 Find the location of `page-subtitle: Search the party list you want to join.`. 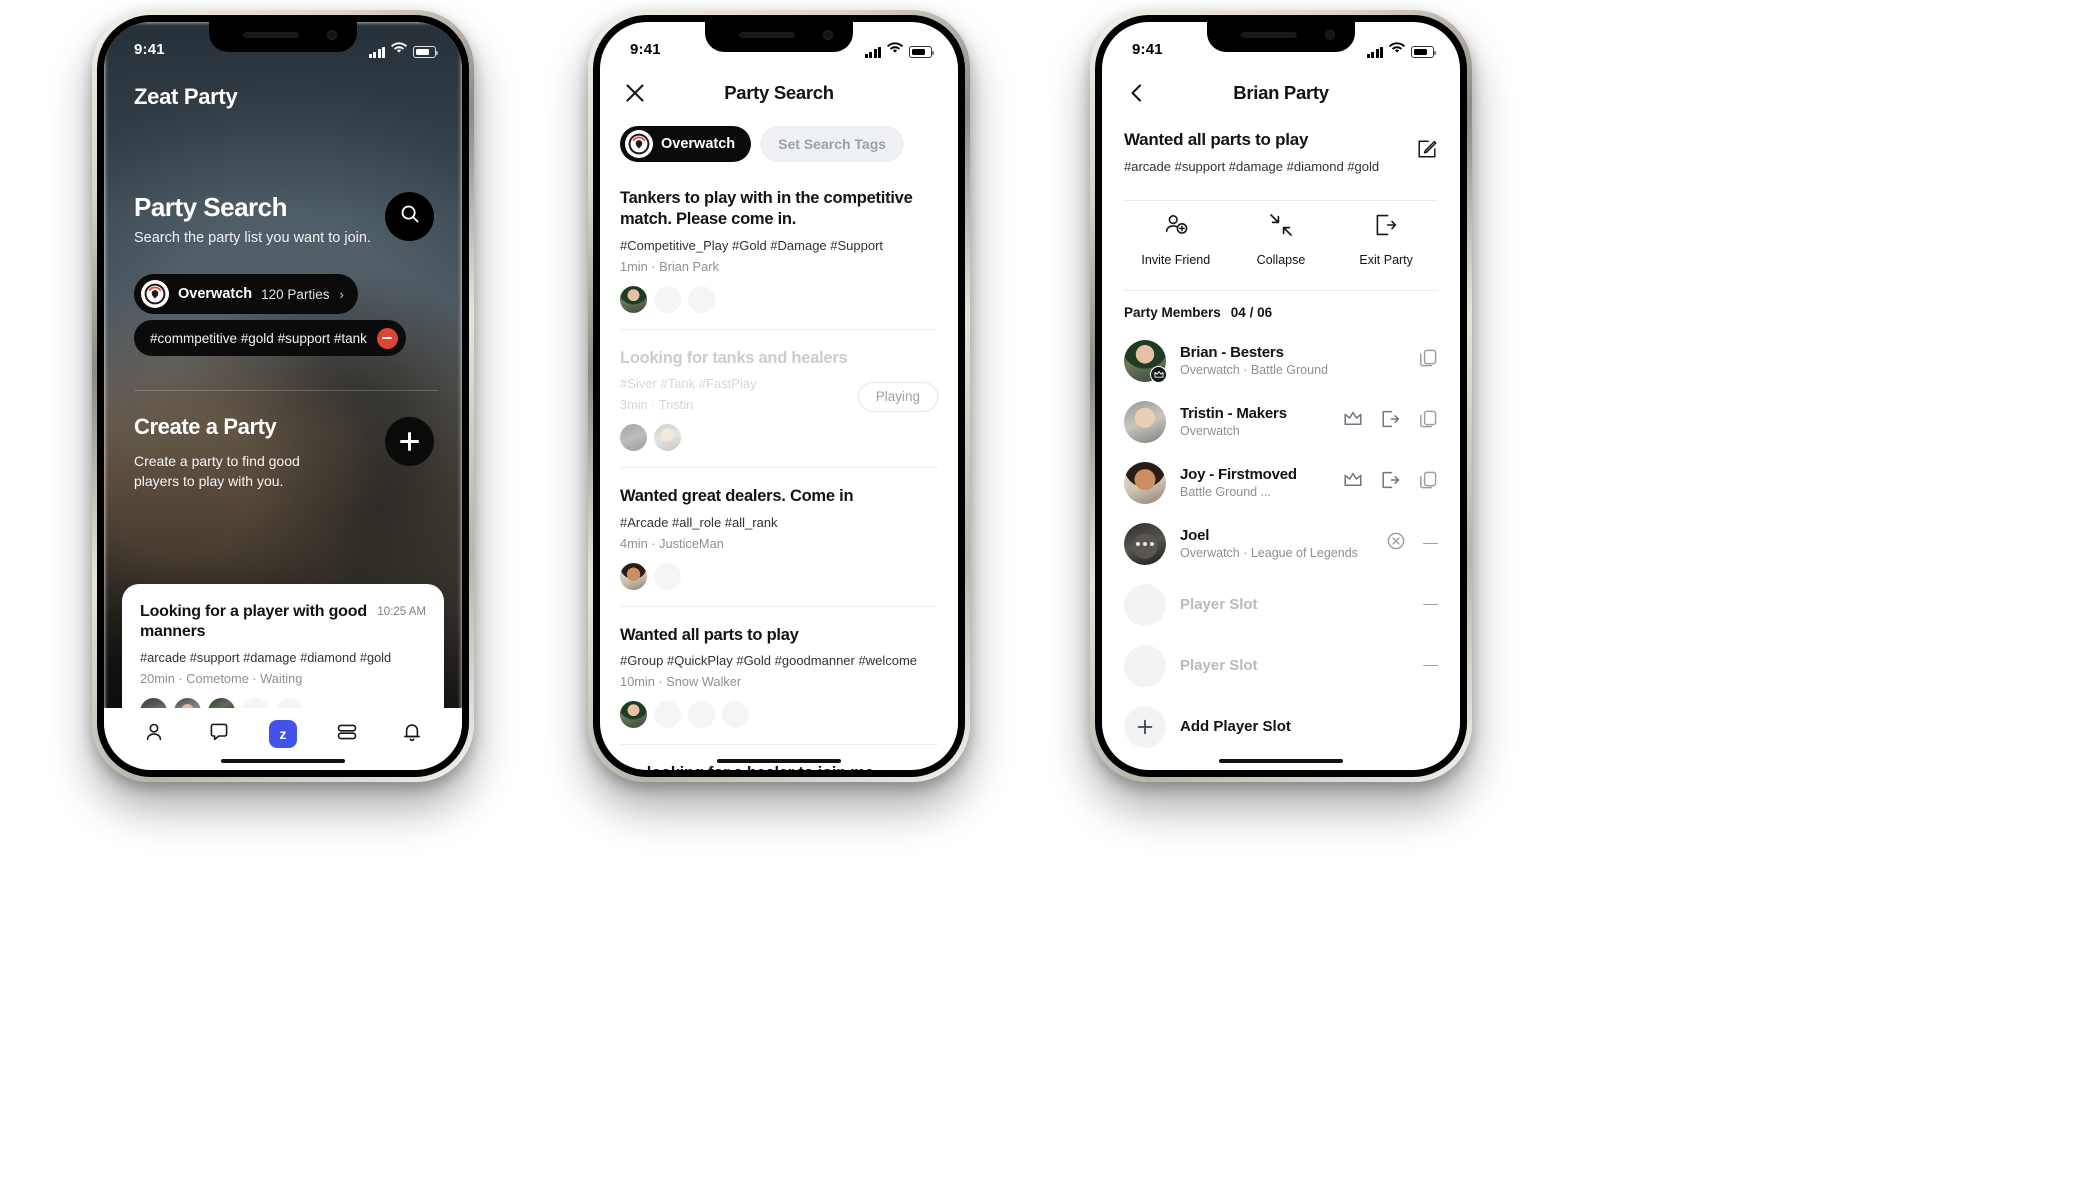

page-subtitle: Search the party list you want to join. is located at coordinates (252, 238).